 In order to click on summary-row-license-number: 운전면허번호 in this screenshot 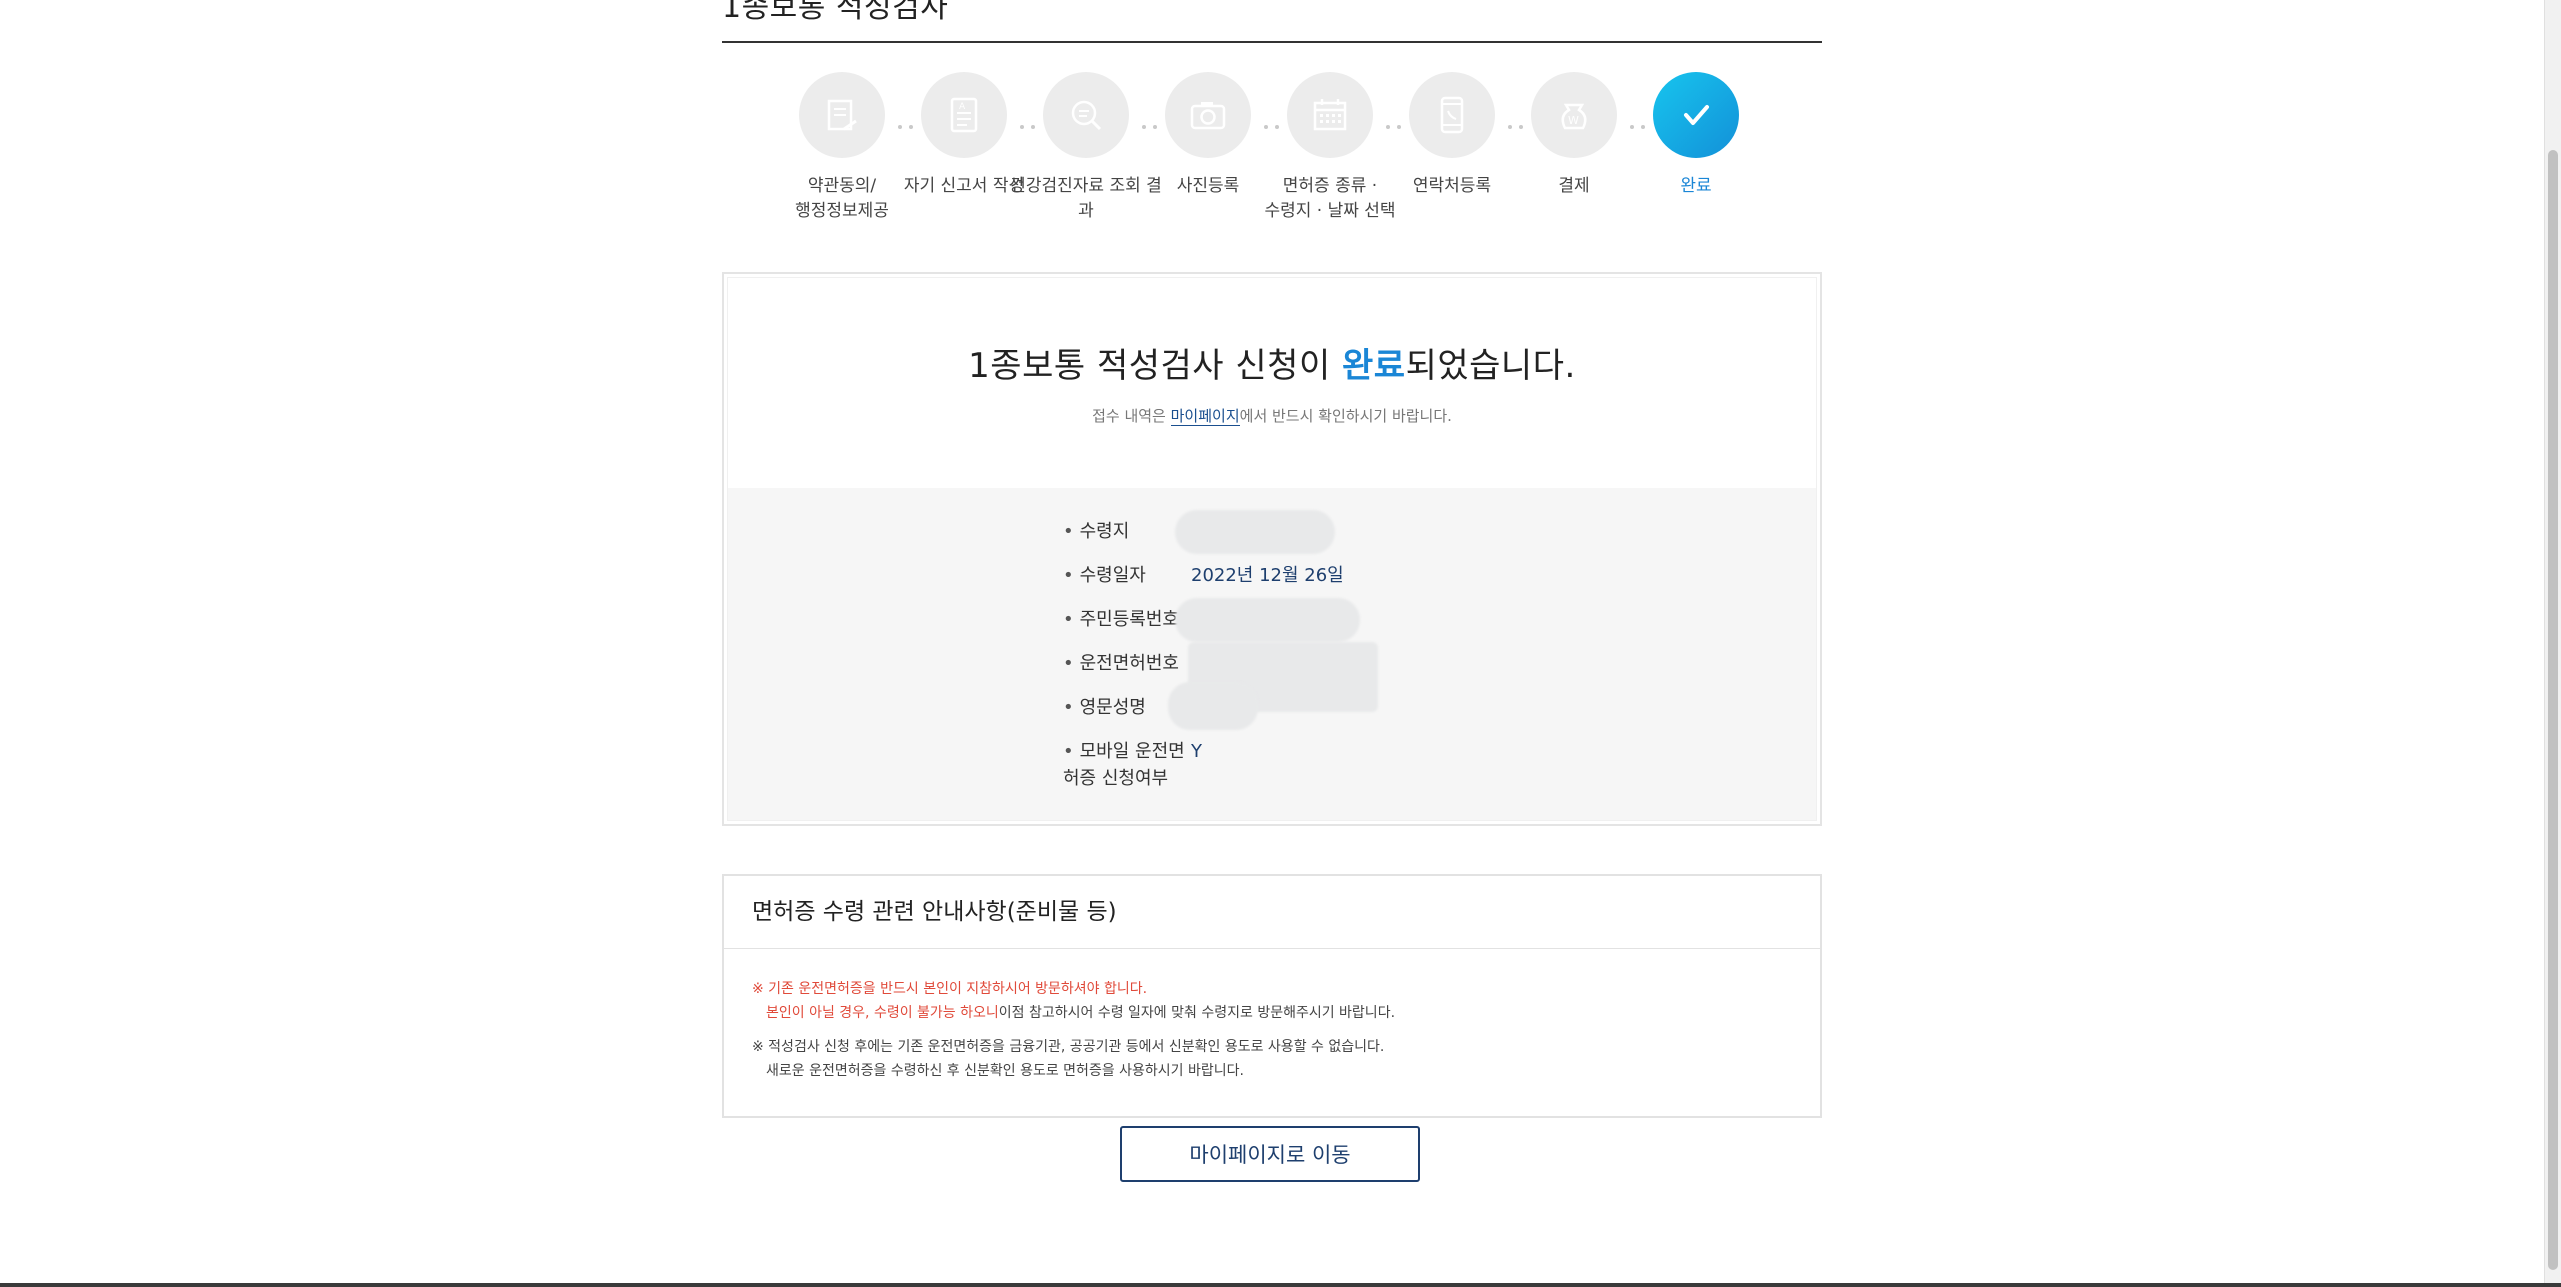, I will do `click(1263, 677)`.